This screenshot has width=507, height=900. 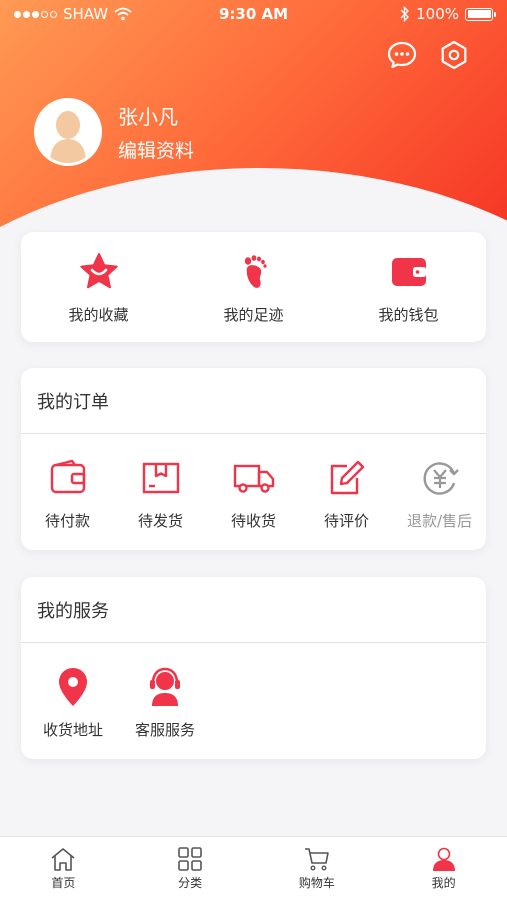 I want to click on battery-icon, so click(x=480, y=14).